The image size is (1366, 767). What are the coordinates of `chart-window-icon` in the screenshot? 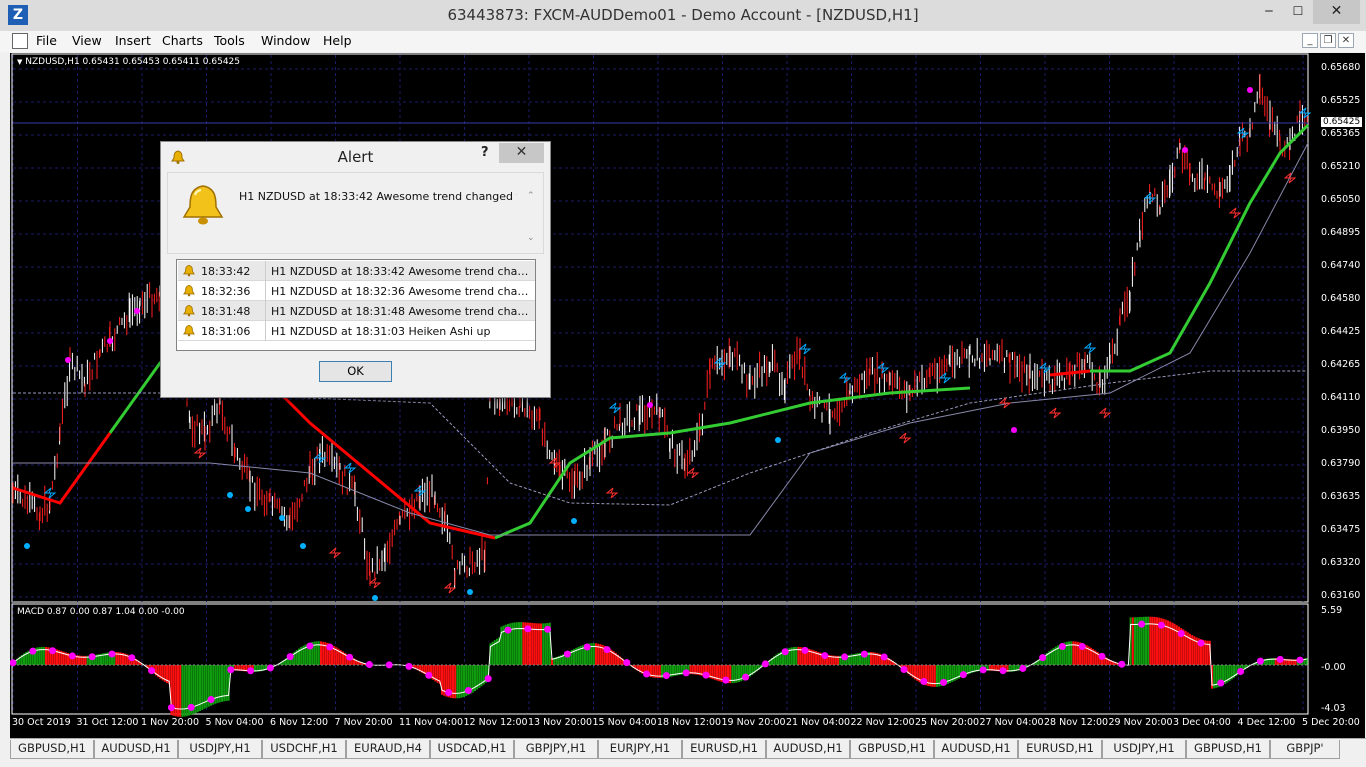 It's located at (20, 41).